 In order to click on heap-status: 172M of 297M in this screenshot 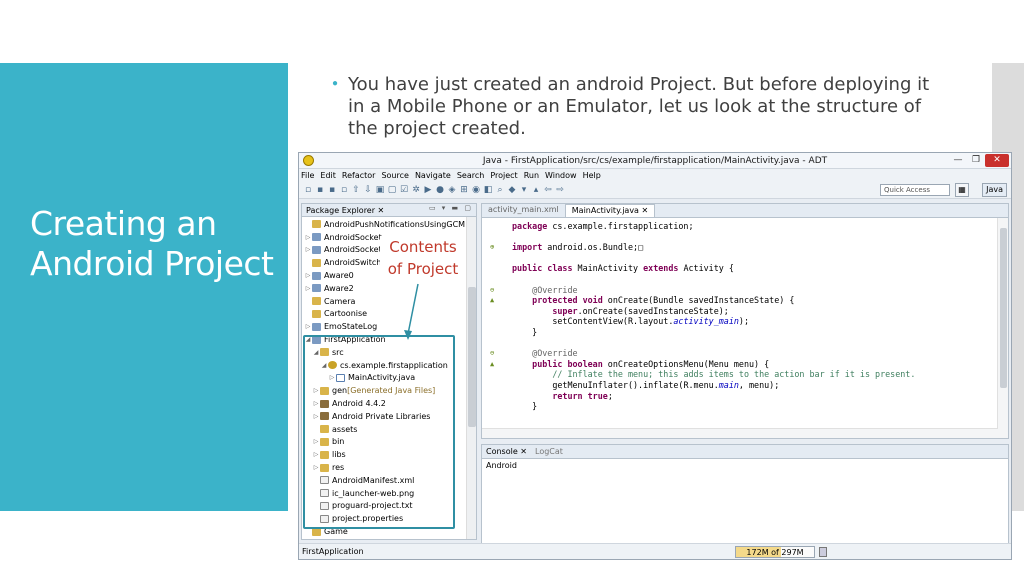, I will do `click(775, 552)`.